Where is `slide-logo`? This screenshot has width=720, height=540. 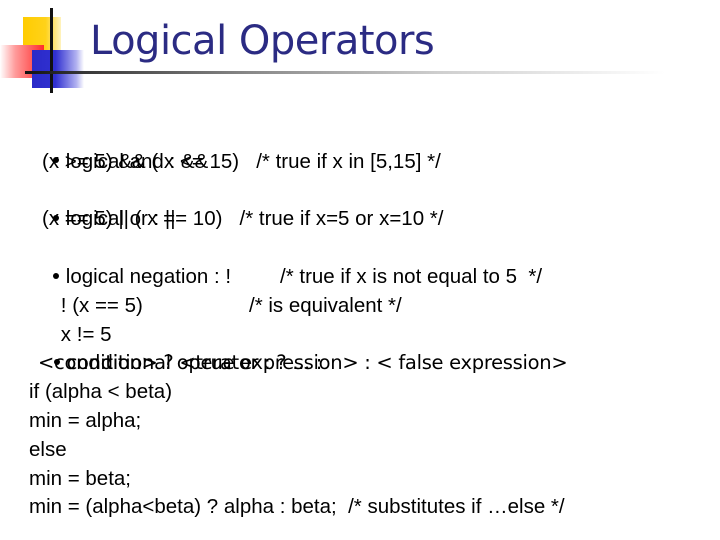 slide-logo is located at coordinates (45, 50).